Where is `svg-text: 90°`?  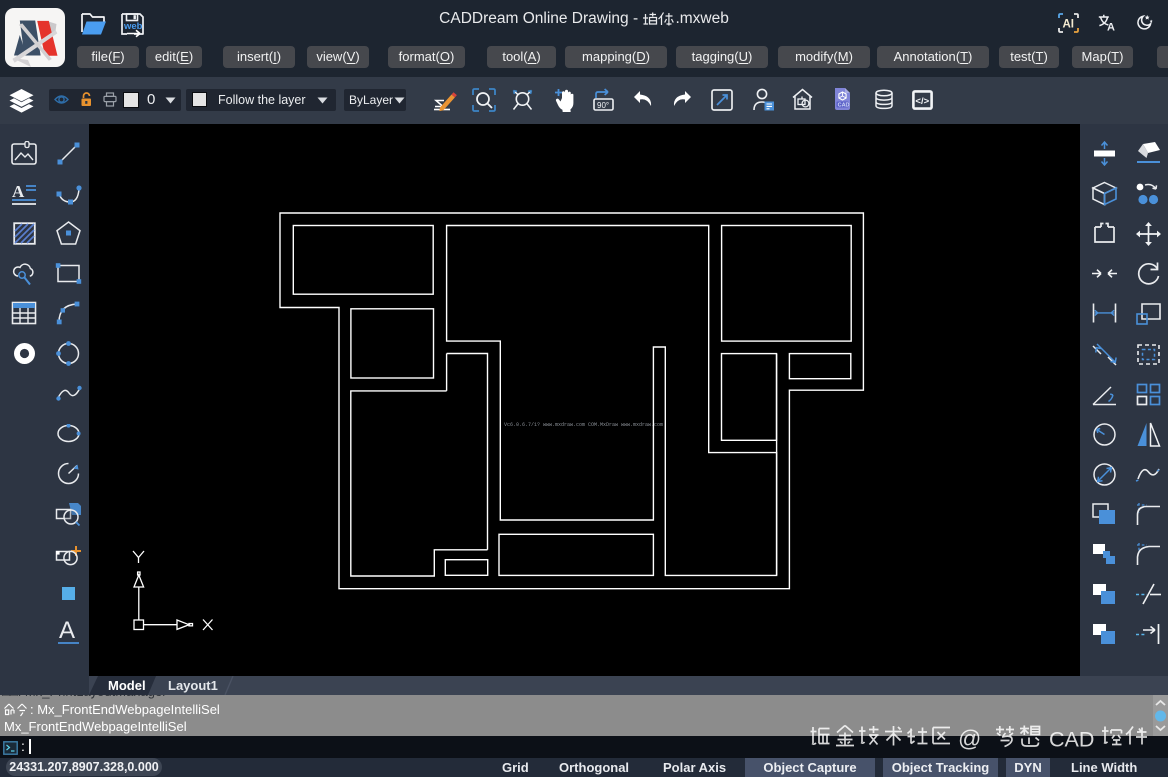 svg-text: 90° is located at coordinates (603, 105).